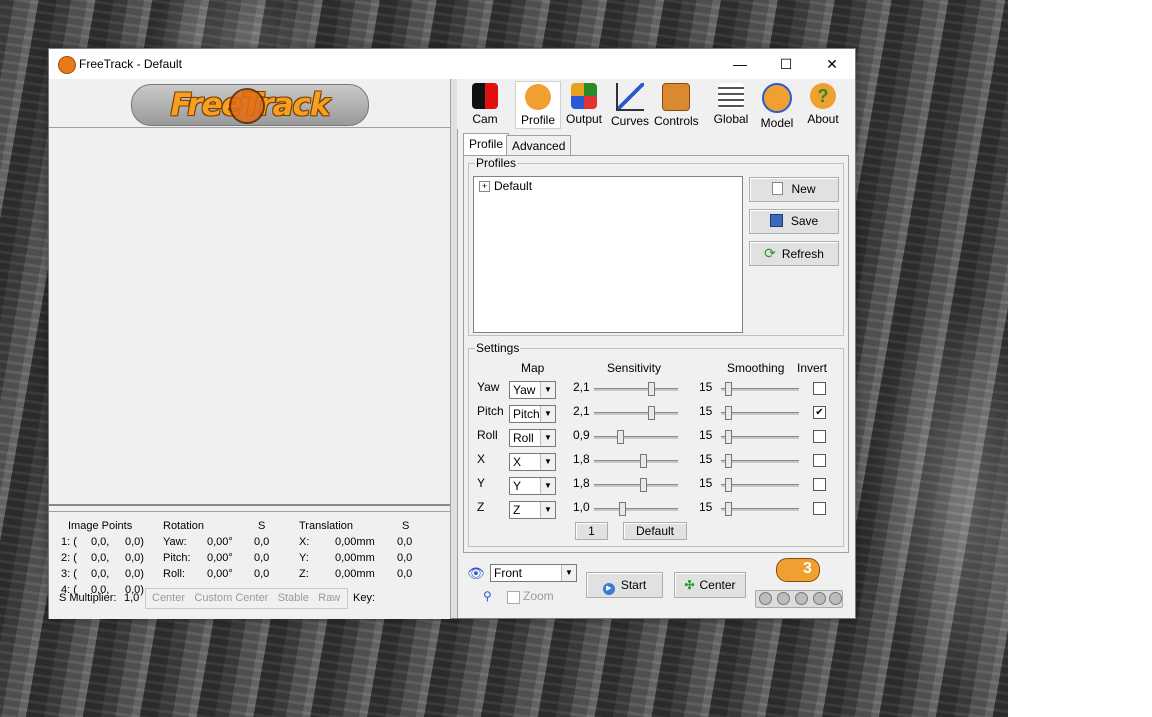  I want to click on tree-item-default: Default, so click(513, 186).